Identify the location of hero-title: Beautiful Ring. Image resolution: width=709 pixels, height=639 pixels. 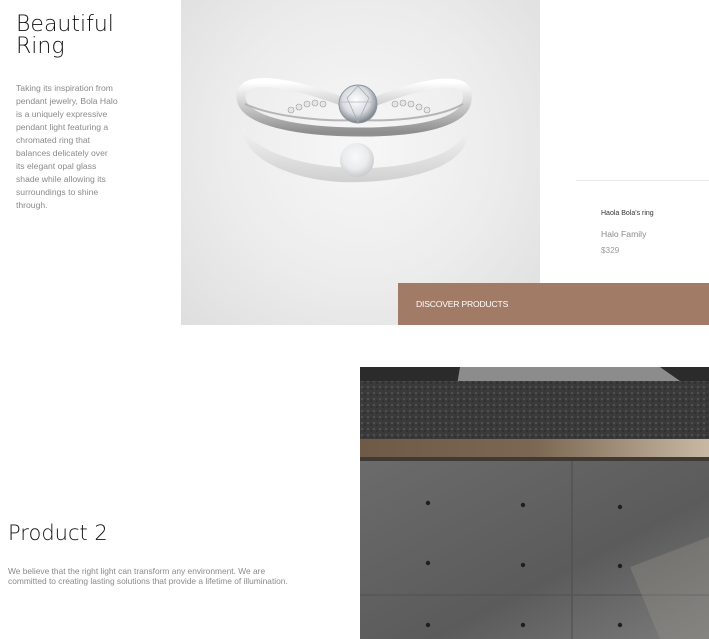
(65, 35).